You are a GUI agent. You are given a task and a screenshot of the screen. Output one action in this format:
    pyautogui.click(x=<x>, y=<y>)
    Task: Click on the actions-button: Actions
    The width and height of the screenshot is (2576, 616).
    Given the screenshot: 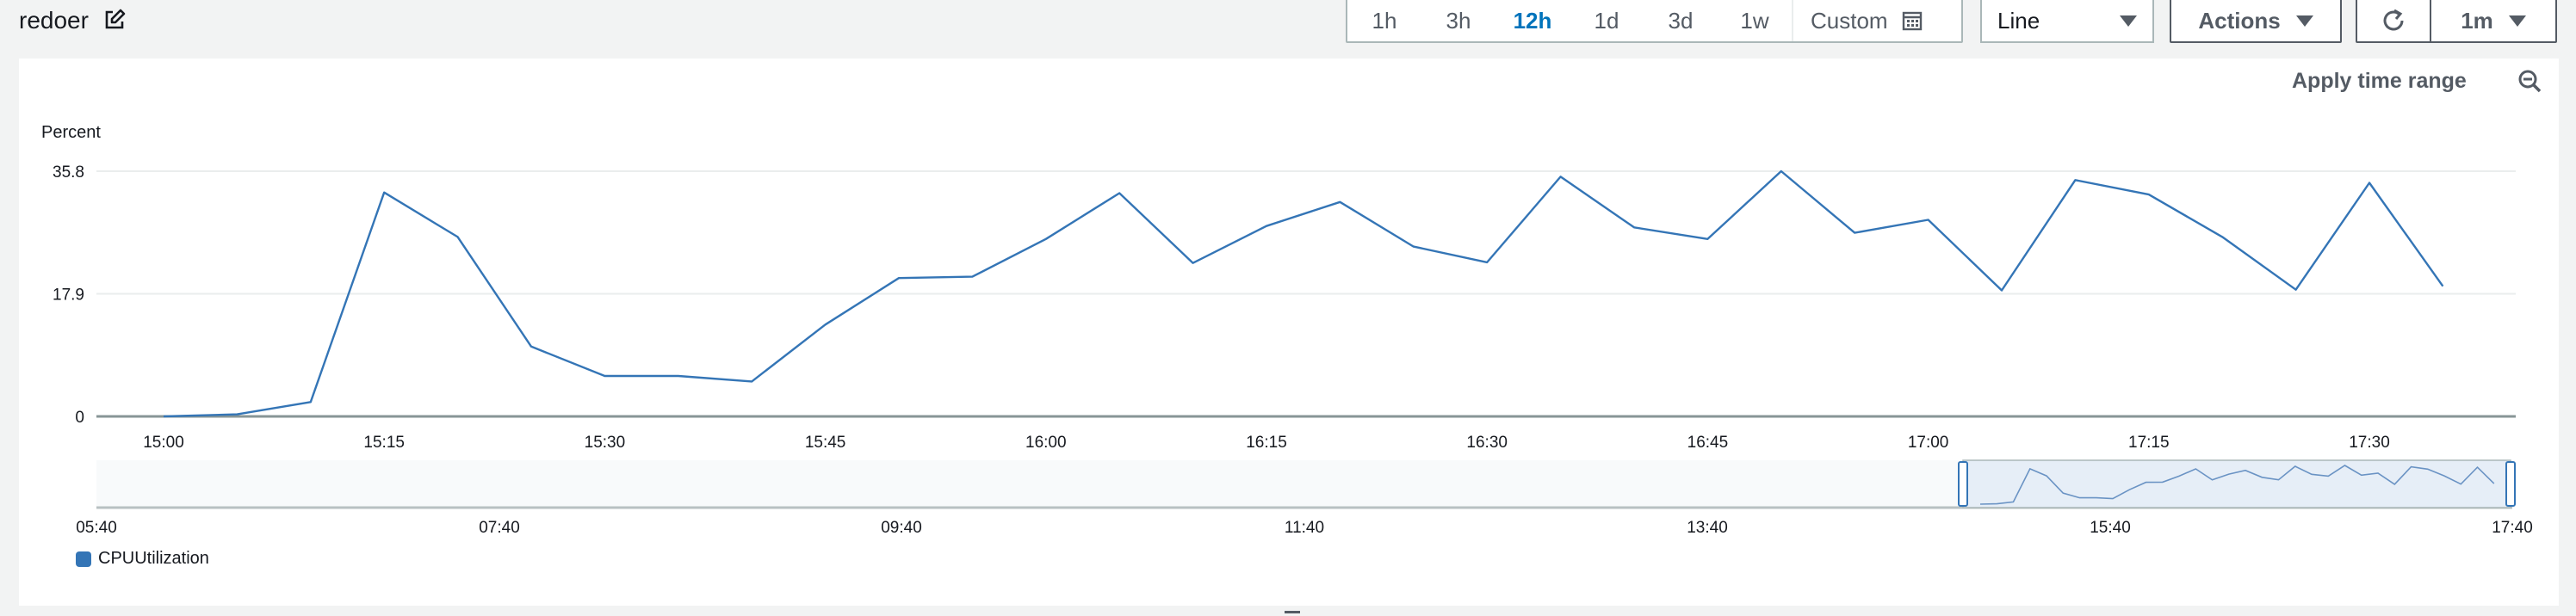 What is the action you would take?
    pyautogui.click(x=2256, y=21)
    